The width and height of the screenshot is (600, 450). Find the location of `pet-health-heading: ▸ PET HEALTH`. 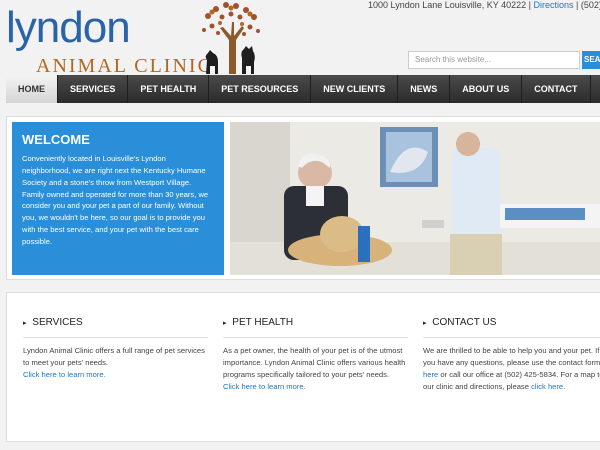

pet-health-heading: ▸ PET HEALTH is located at coordinates (315, 322).